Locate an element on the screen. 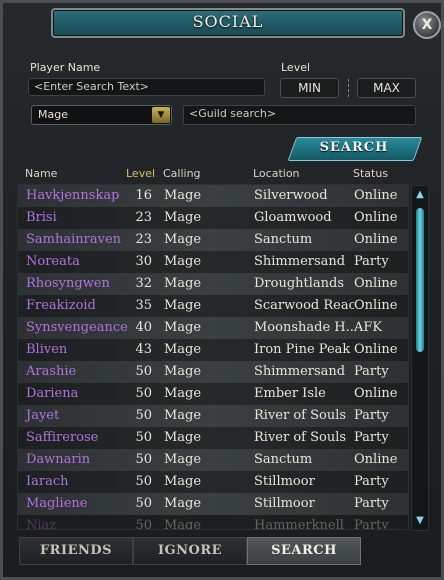 The image size is (444, 580). player-level: 43 is located at coordinates (143, 349).